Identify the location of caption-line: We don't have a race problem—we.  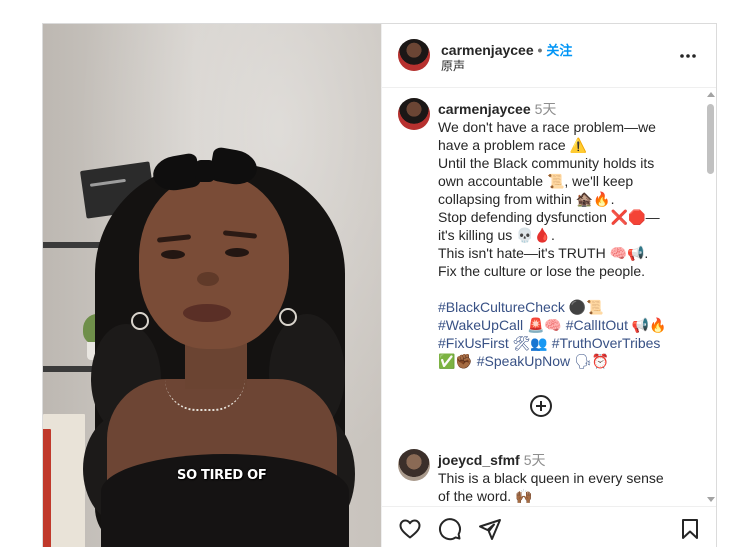
(547, 127).